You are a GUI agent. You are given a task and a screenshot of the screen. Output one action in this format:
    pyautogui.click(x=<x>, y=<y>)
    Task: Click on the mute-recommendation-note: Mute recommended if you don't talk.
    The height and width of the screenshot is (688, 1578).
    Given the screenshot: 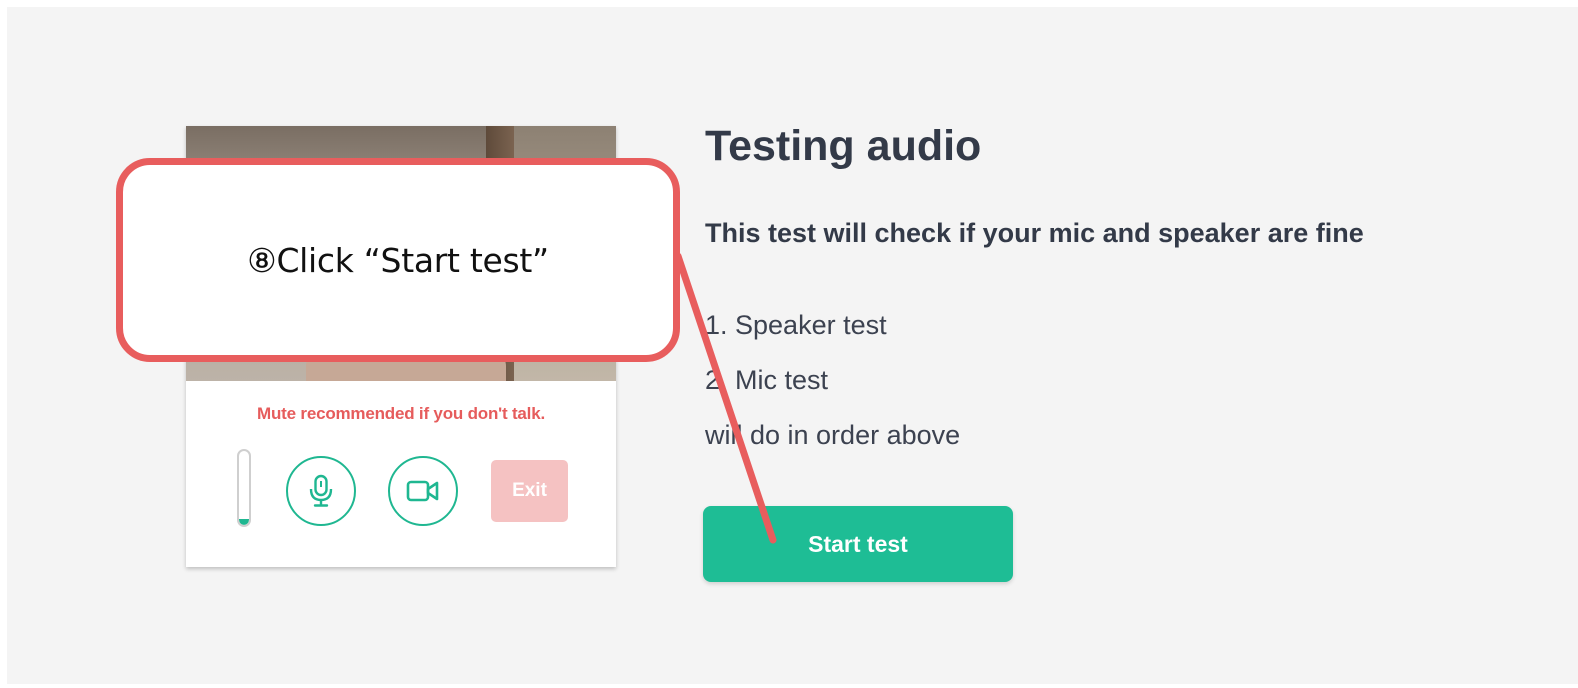 What is the action you would take?
    pyautogui.click(x=401, y=413)
    